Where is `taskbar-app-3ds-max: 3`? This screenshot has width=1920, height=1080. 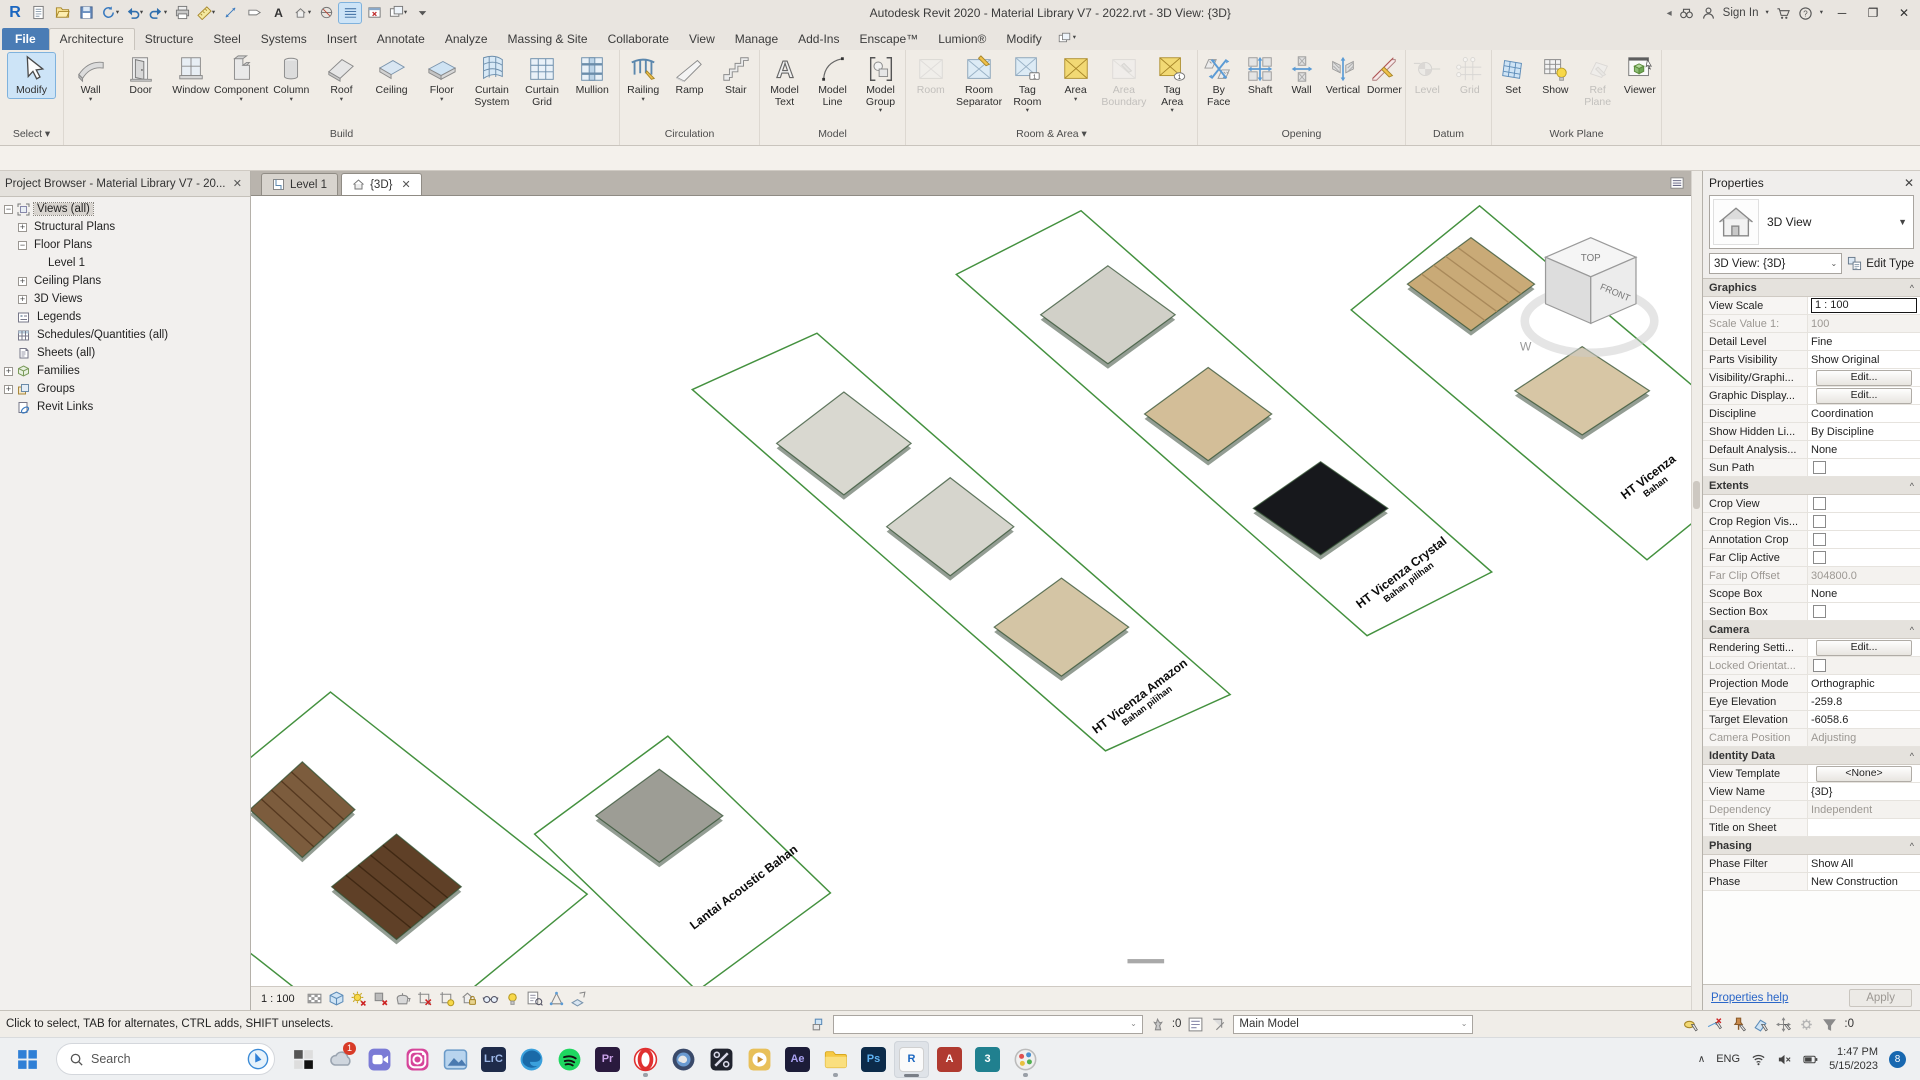 taskbar-app-3ds-max: 3 is located at coordinates (987, 1059).